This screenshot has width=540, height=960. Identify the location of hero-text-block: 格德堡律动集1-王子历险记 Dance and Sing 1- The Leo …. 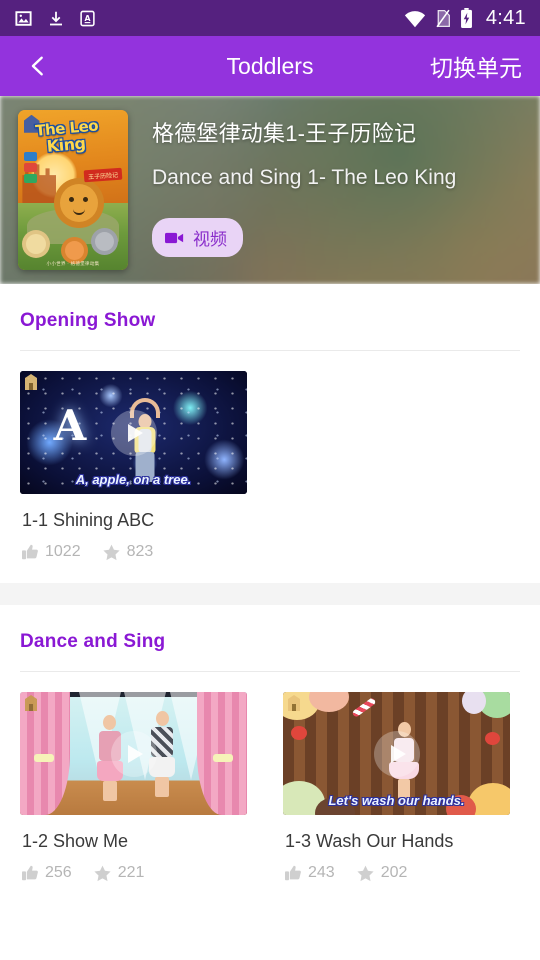
(304, 190).